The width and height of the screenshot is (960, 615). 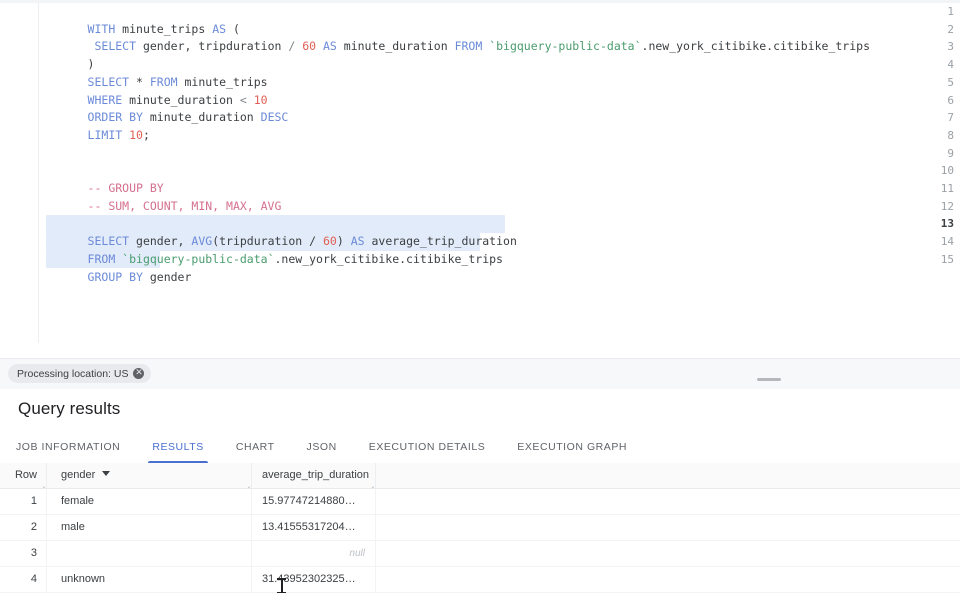 I want to click on table-row: 3 null, so click(x=480, y=554).